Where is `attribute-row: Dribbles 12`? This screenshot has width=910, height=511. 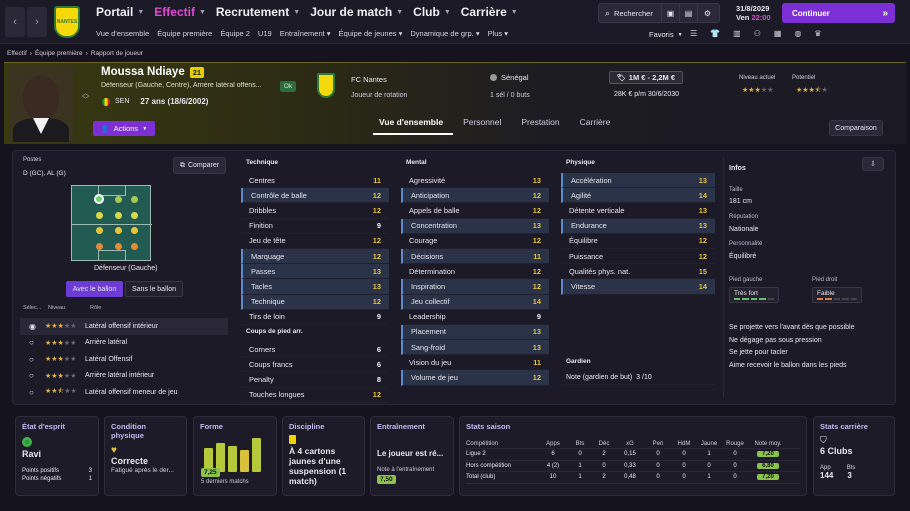 attribute-row: Dribbles 12 is located at coordinates (315, 211).